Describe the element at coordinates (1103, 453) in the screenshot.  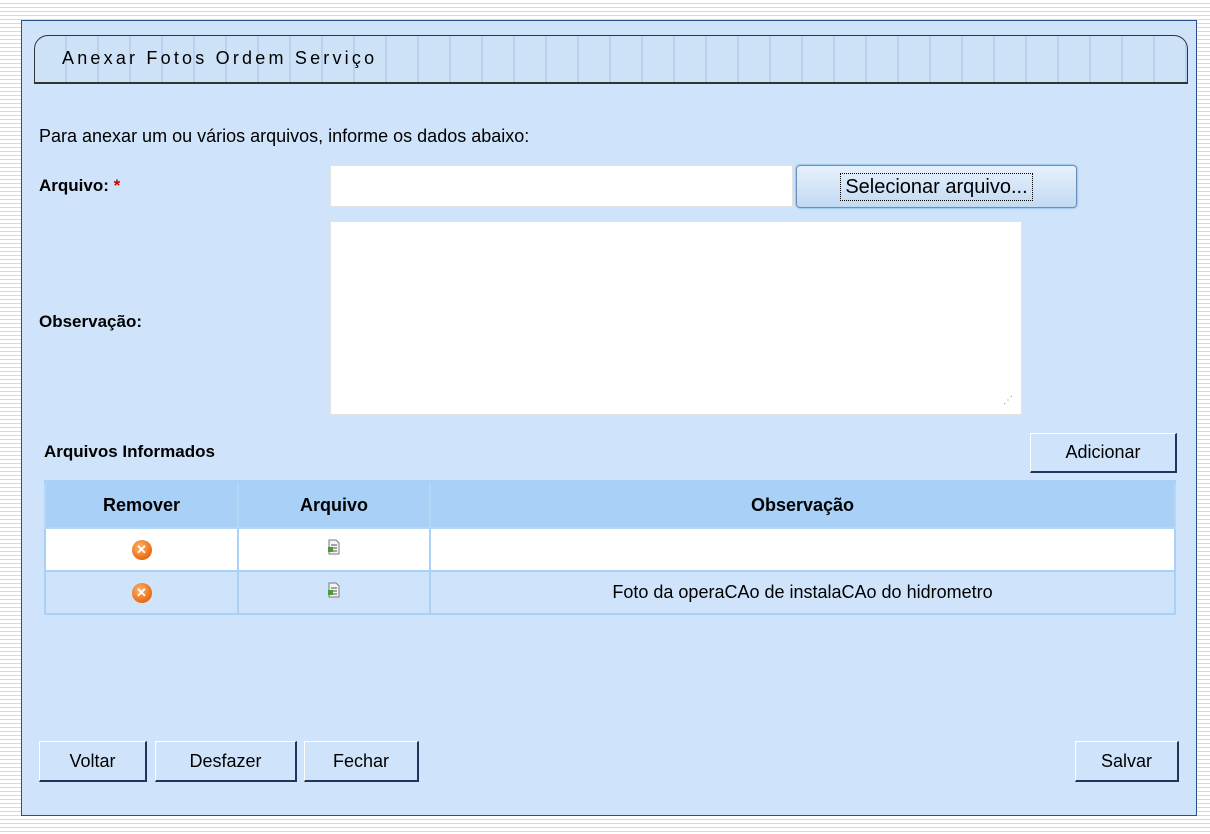
I see `add-button: Adicionar` at that location.